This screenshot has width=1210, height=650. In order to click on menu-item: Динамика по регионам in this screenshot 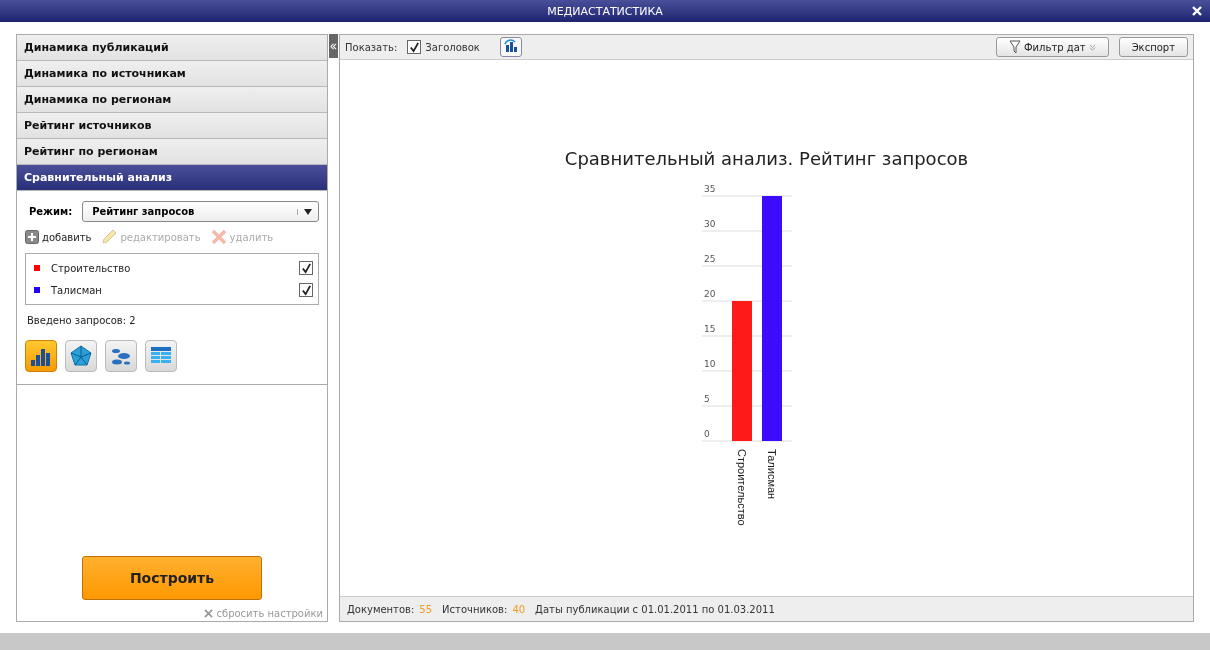, I will do `click(172, 100)`.